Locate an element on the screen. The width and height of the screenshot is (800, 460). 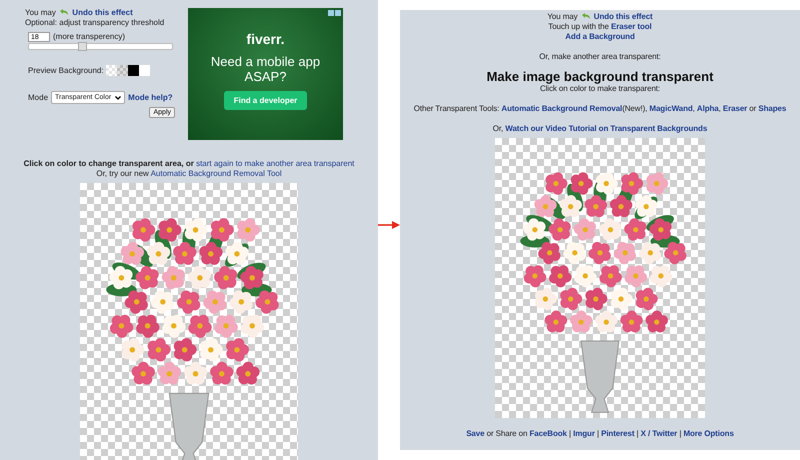
instruction-text: Click on color to make transparent: is located at coordinates (600, 89).